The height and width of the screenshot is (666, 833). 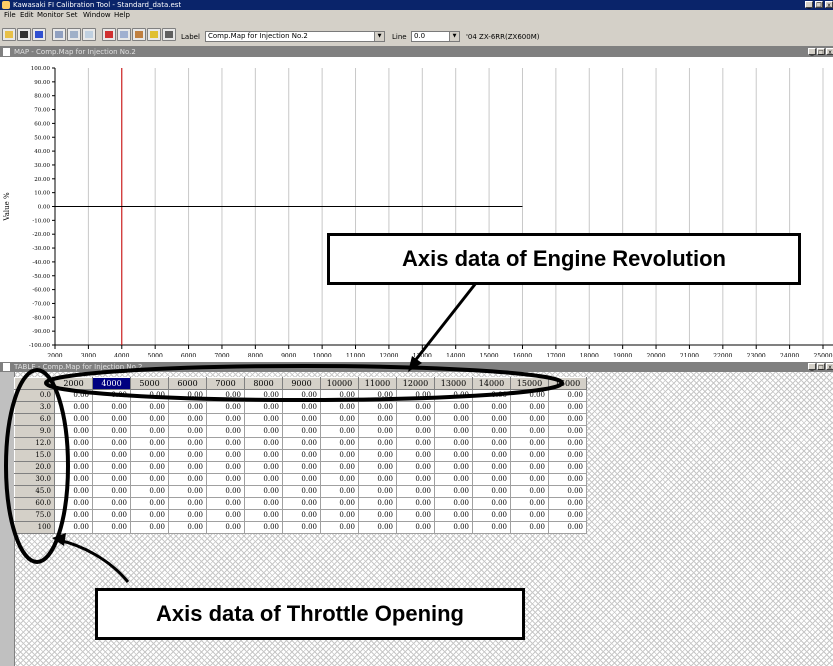 I want to click on engine-revolution-callout: Axis data of Engine Revolution, so click(x=564, y=259).